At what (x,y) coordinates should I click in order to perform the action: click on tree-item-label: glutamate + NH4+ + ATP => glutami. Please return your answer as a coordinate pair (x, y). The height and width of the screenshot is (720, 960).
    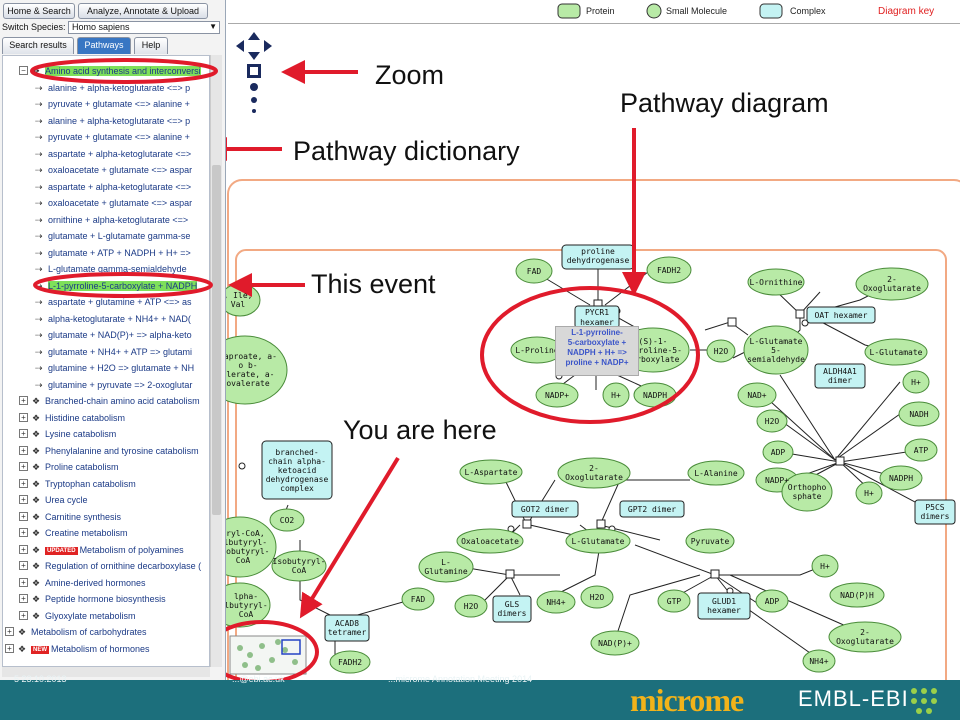
    Looking at the image, I should click on (120, 351).